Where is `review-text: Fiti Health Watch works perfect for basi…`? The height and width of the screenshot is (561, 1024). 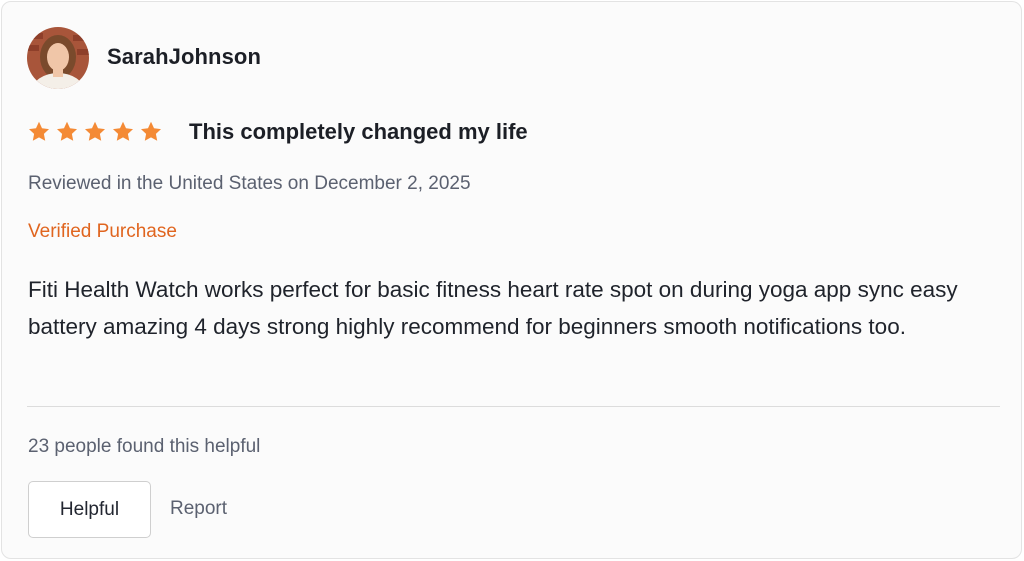
review-text: Fiti Health Watch works perfect for basi… is located at coordinates (493, 308).